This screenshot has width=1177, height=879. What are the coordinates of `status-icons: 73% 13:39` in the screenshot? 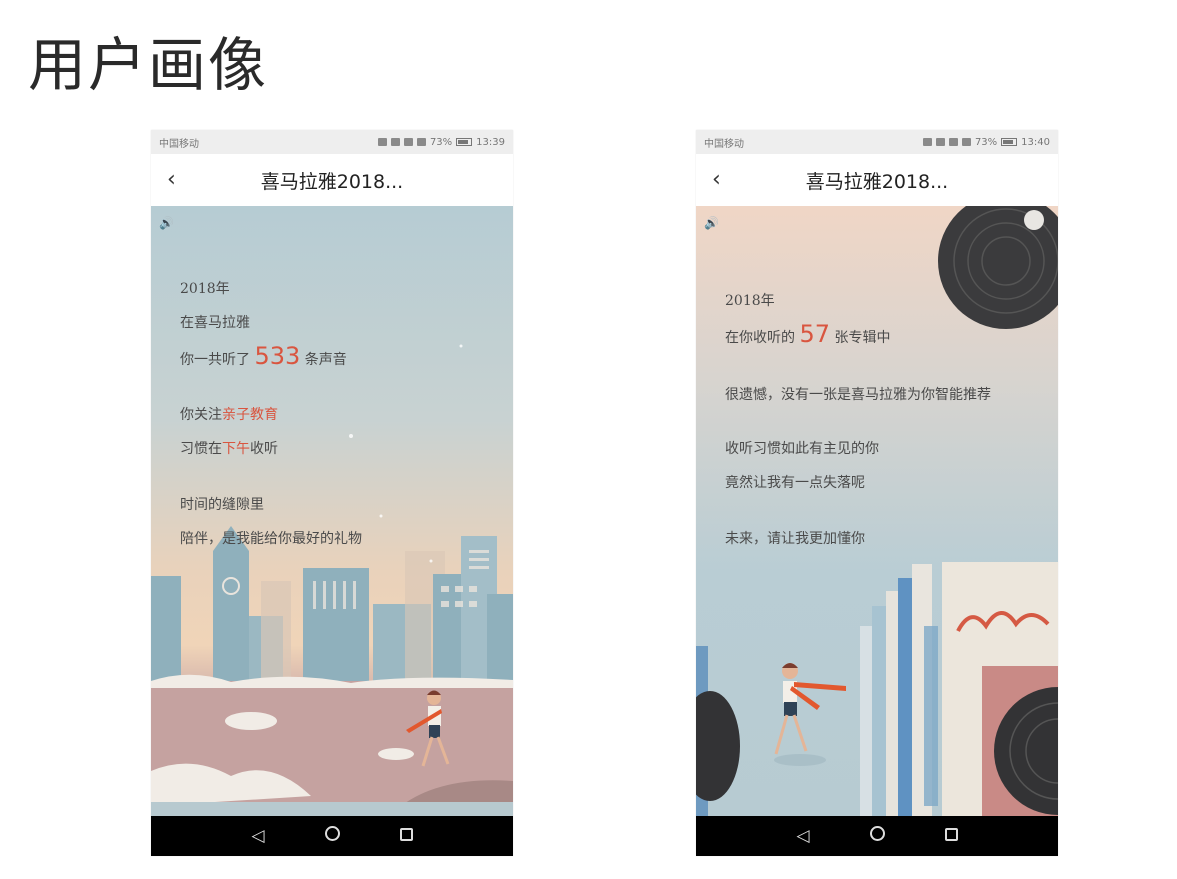 It's located at (441, 142).